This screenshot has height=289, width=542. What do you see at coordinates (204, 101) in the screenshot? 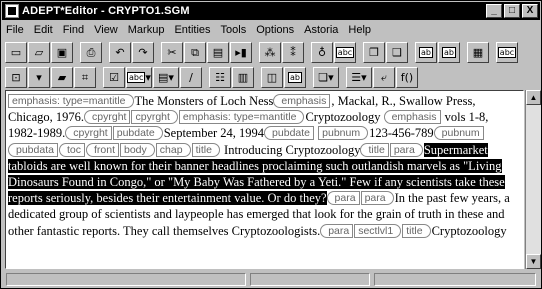
I see `text-run: The Monsters of Loch Ness` at bounding box center [204, 101].